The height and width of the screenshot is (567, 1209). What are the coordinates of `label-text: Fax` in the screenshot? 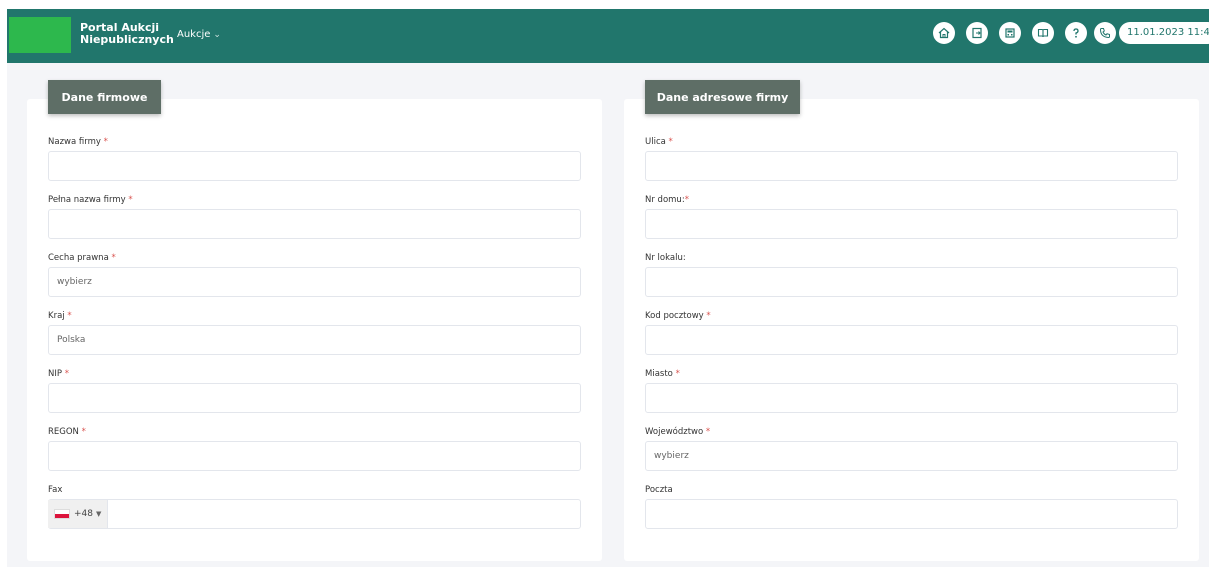 It's located at (55, 490).